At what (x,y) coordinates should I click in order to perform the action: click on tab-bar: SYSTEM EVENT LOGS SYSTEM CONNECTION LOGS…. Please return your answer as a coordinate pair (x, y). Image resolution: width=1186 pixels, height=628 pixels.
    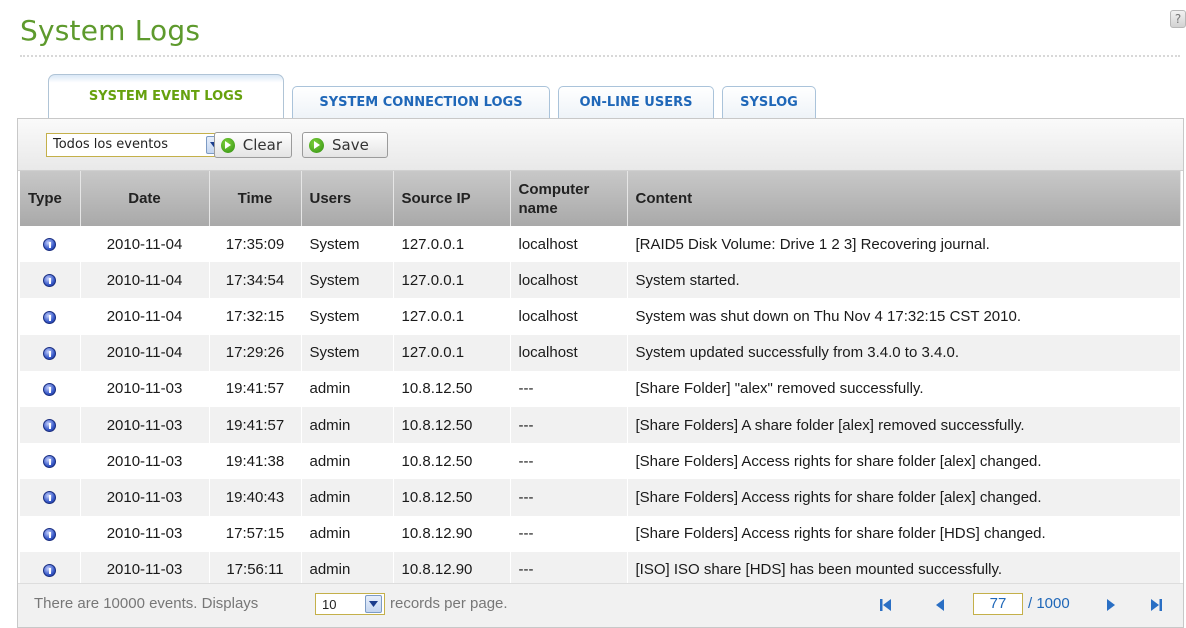
    Looking at the image, I should click on (436, 96).